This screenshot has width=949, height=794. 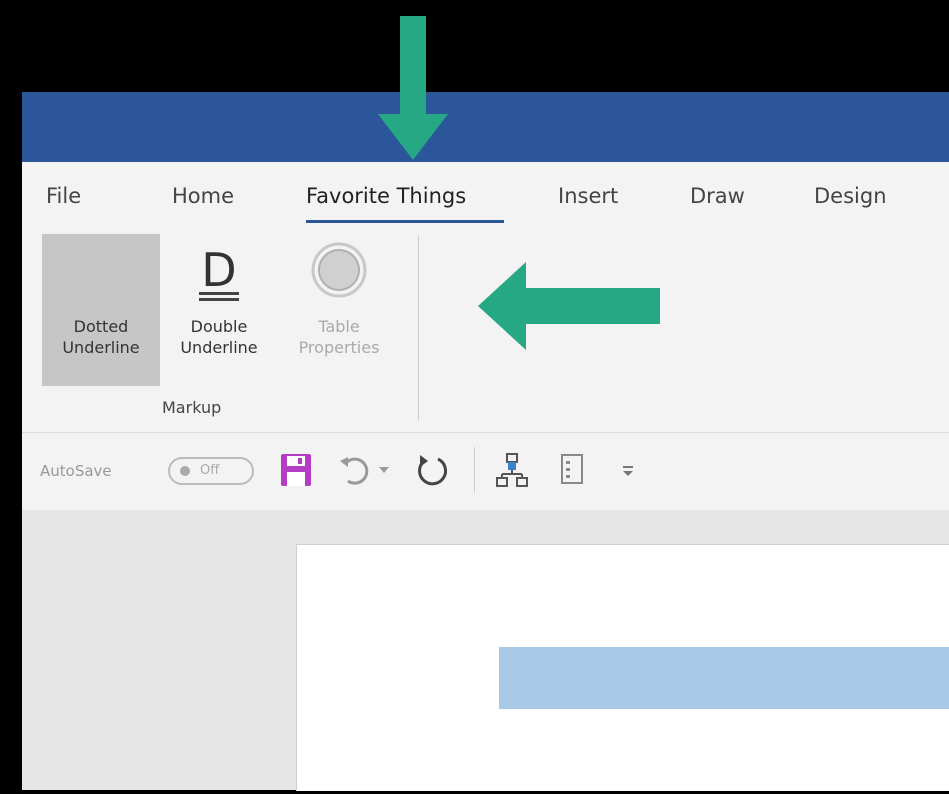 I want to click on toggle-text: Off, so click(x=210, y=470).